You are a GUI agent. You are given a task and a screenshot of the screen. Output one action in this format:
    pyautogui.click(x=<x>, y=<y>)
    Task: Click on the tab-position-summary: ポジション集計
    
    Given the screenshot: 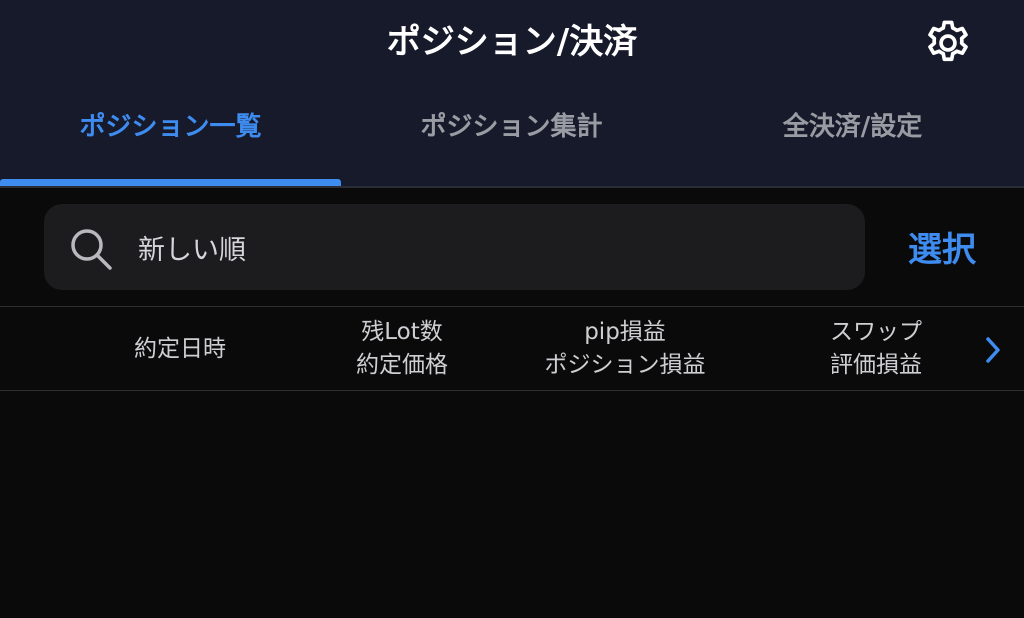 What is the action you would take?
    pyautogui.click(x=511, y=126)
    